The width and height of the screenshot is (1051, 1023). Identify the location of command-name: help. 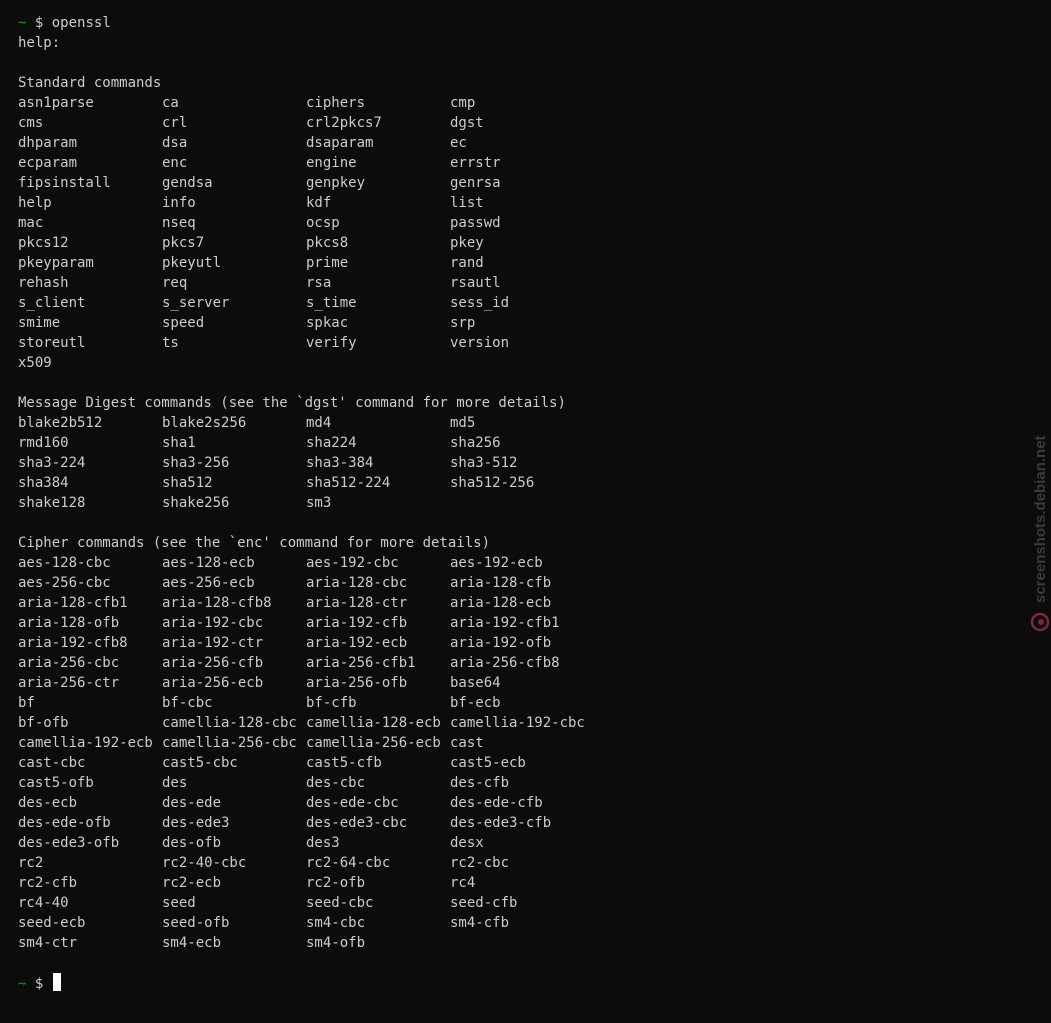
(35, 203).